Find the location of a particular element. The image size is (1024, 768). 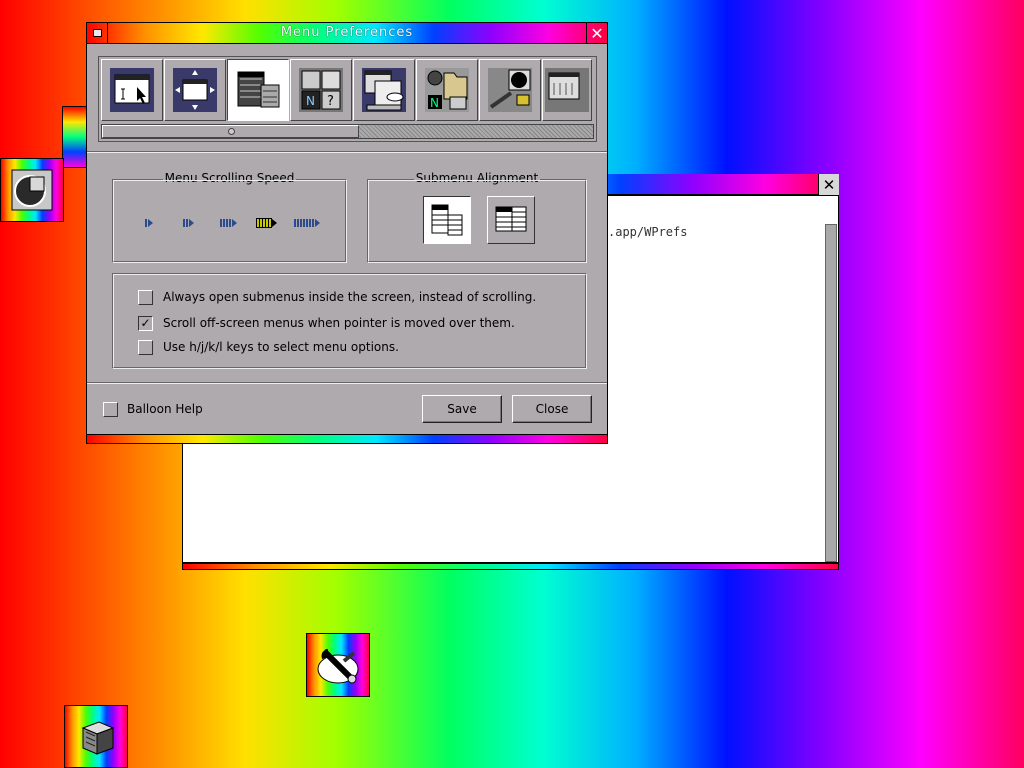

close-button: Close is located at coordinates (552, 409).